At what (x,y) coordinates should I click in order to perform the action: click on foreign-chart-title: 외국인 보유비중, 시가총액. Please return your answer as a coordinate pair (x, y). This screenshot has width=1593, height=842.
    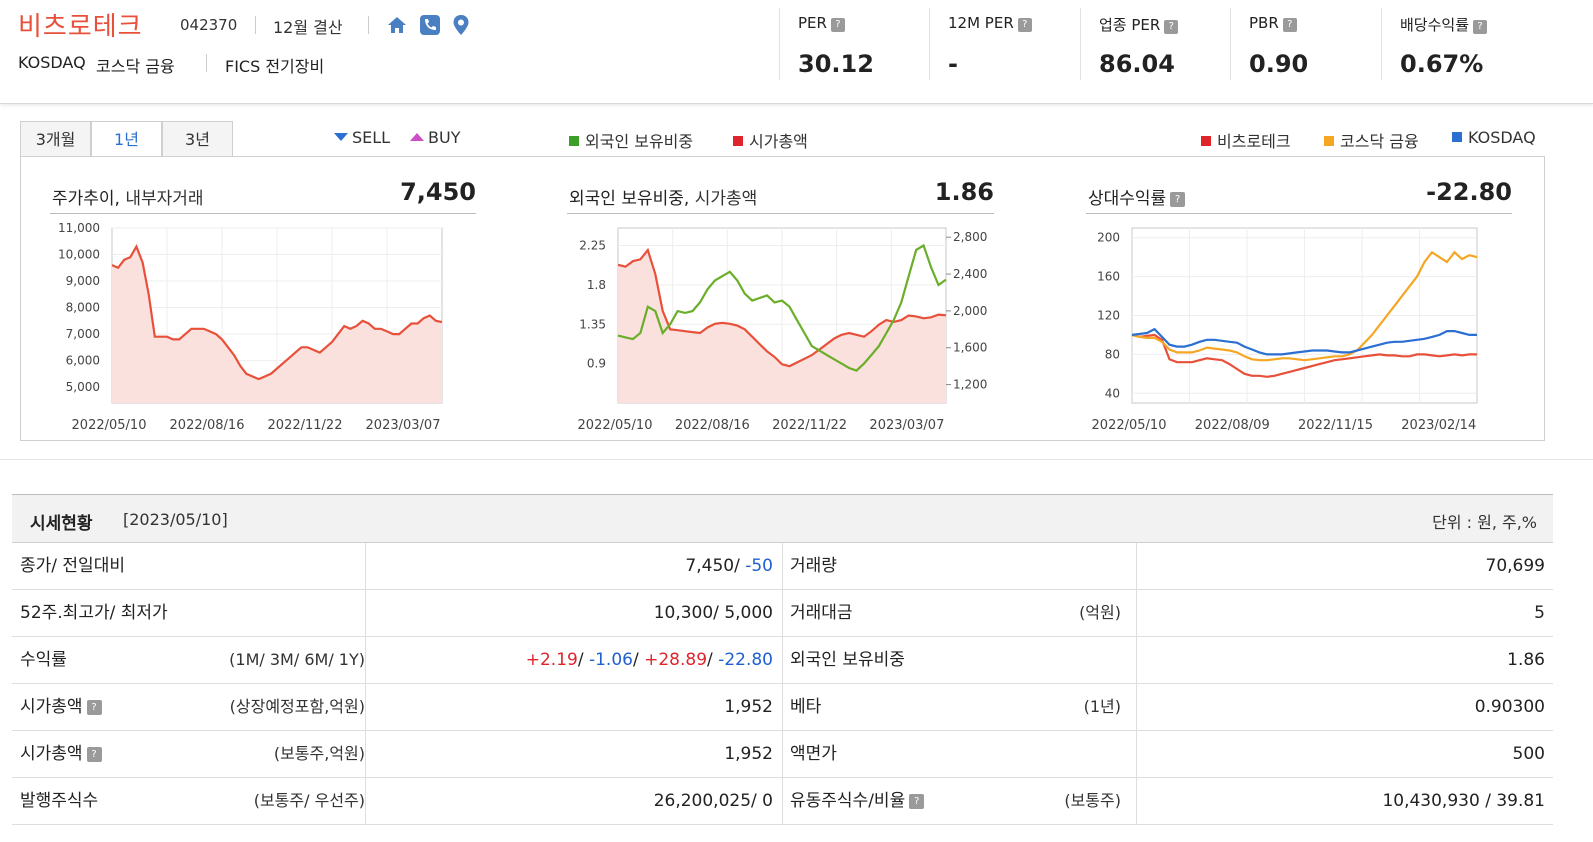
    Looking at the image, I should click on (663, 196).